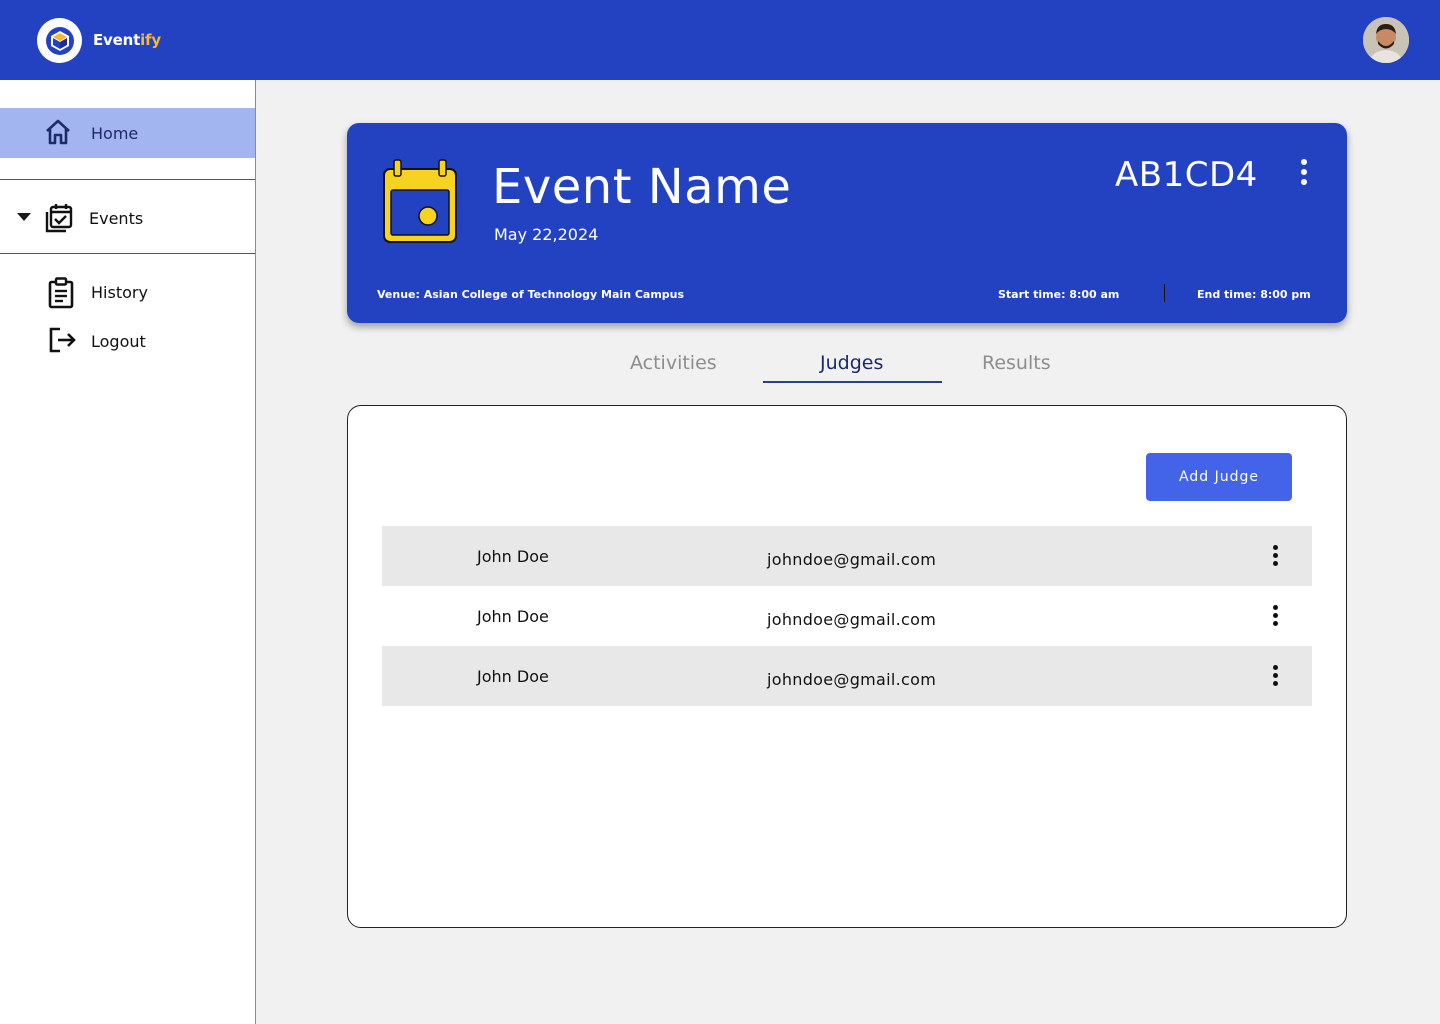  Describe the element at coordinates (24, 217) in the screenshot. I see `caret-down-icon` at that location.